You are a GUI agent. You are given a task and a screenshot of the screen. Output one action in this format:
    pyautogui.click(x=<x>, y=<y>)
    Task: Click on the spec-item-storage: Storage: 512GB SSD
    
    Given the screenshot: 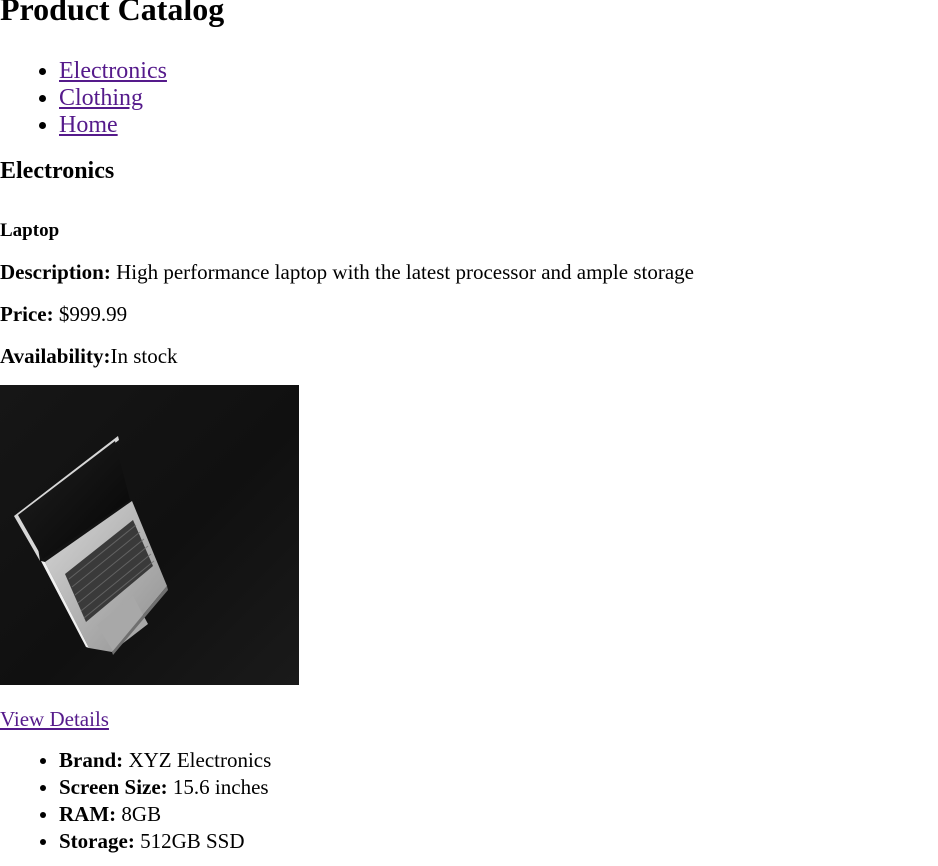 What is the action you would take?
    pyautogui.click(x=165, y=841)
    